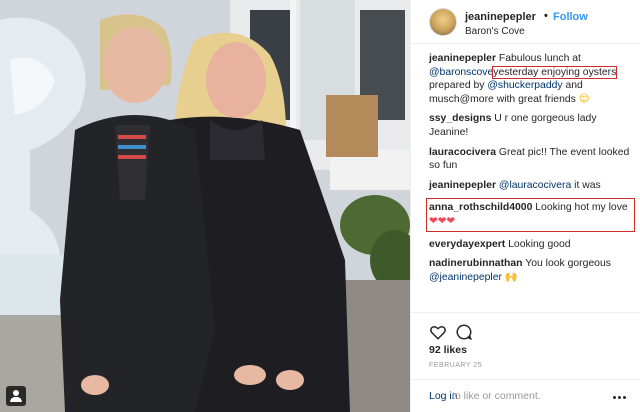 The image size is (640, 412). What do you see at coordinates (443, 22) in the screenshot?
I see `avatar` at bounding box center [443, 22].